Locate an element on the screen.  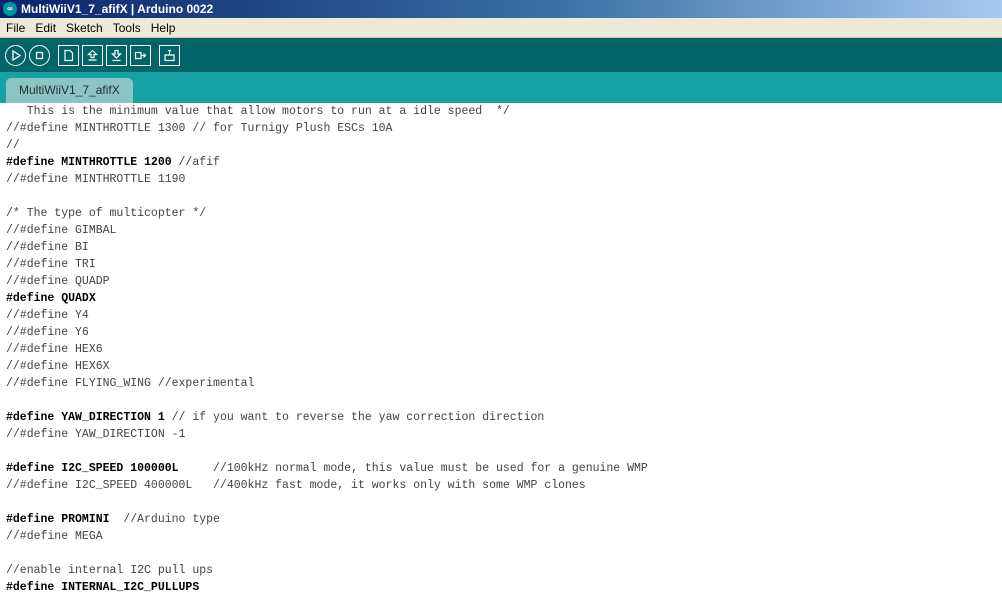
code-line: //#define Y6 is located at coordinates (47, 332).